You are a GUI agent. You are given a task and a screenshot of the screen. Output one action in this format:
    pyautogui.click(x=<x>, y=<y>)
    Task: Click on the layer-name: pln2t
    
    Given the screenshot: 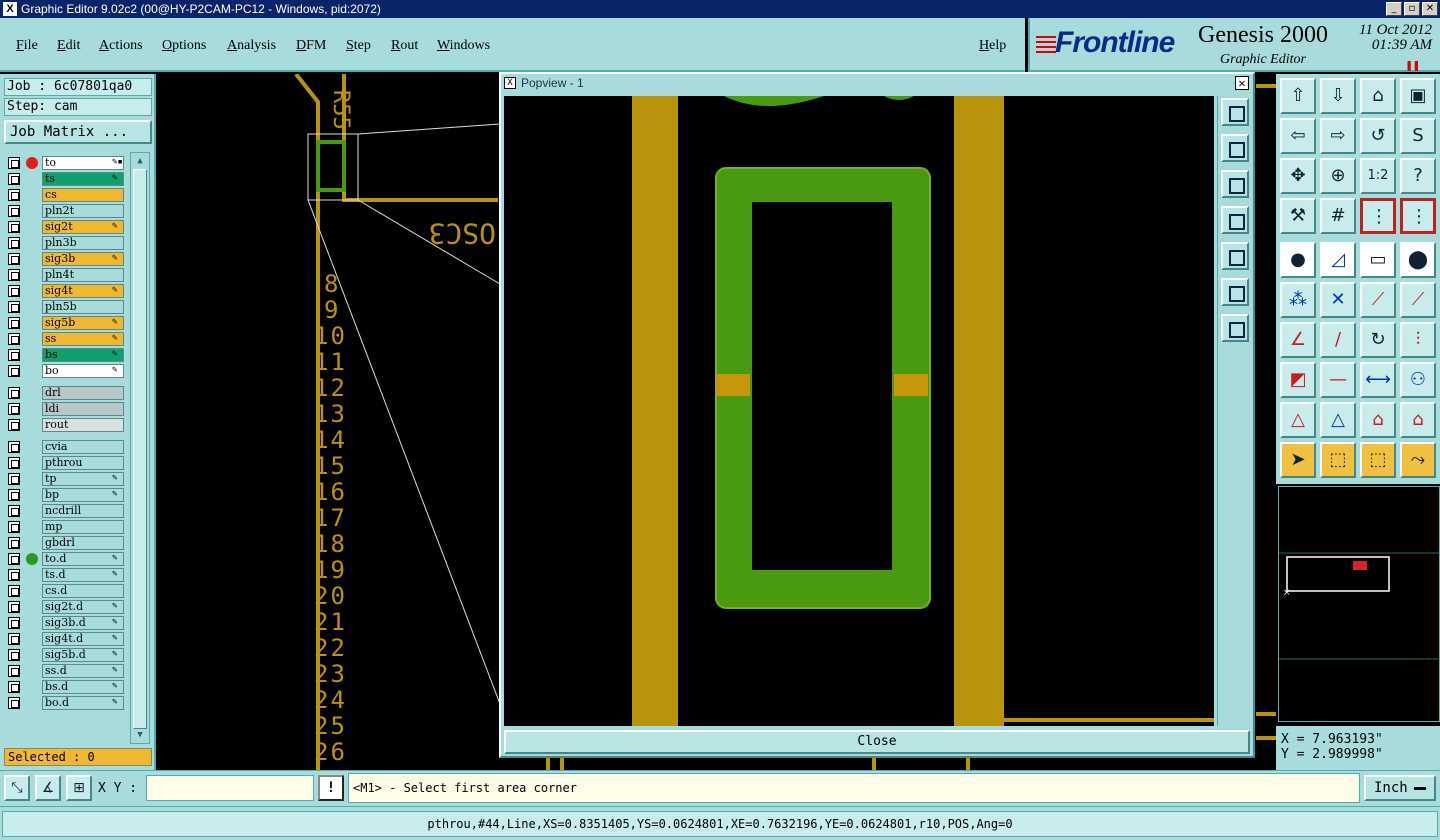 What is the action you would take?
    pyautogui.click(x=83, y=211)
    